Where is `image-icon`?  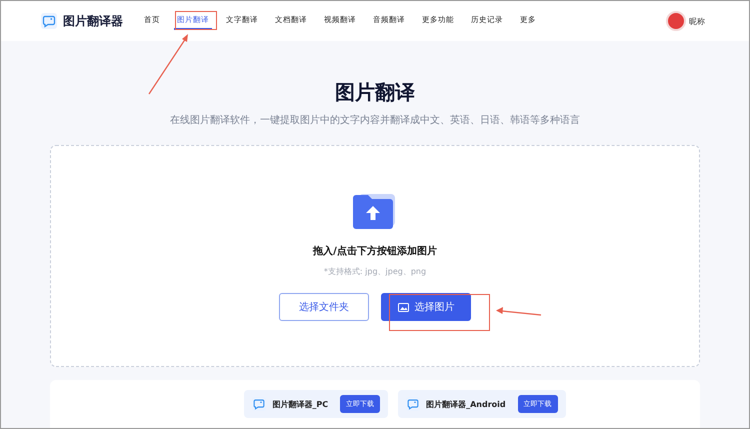 image-icon is located at coordinates (403, 307).